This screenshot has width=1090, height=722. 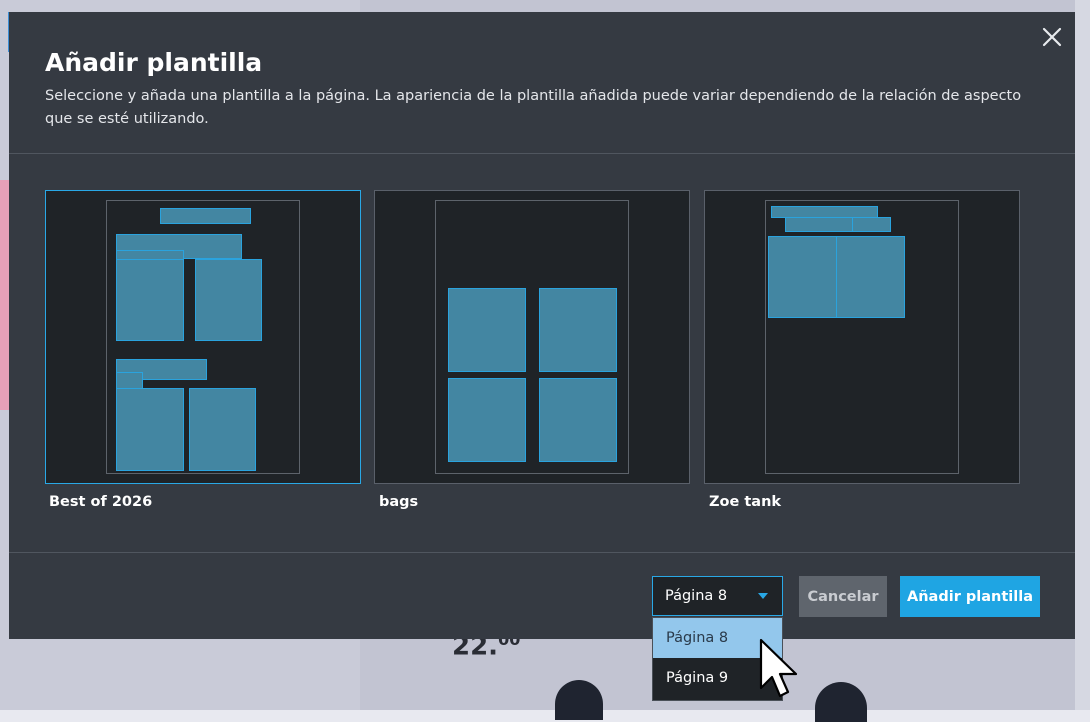 What do you see at coordinates (843, 596) in the screenshot?
I see `cancel-button: Cancelar` at bounding box center [843, 596].